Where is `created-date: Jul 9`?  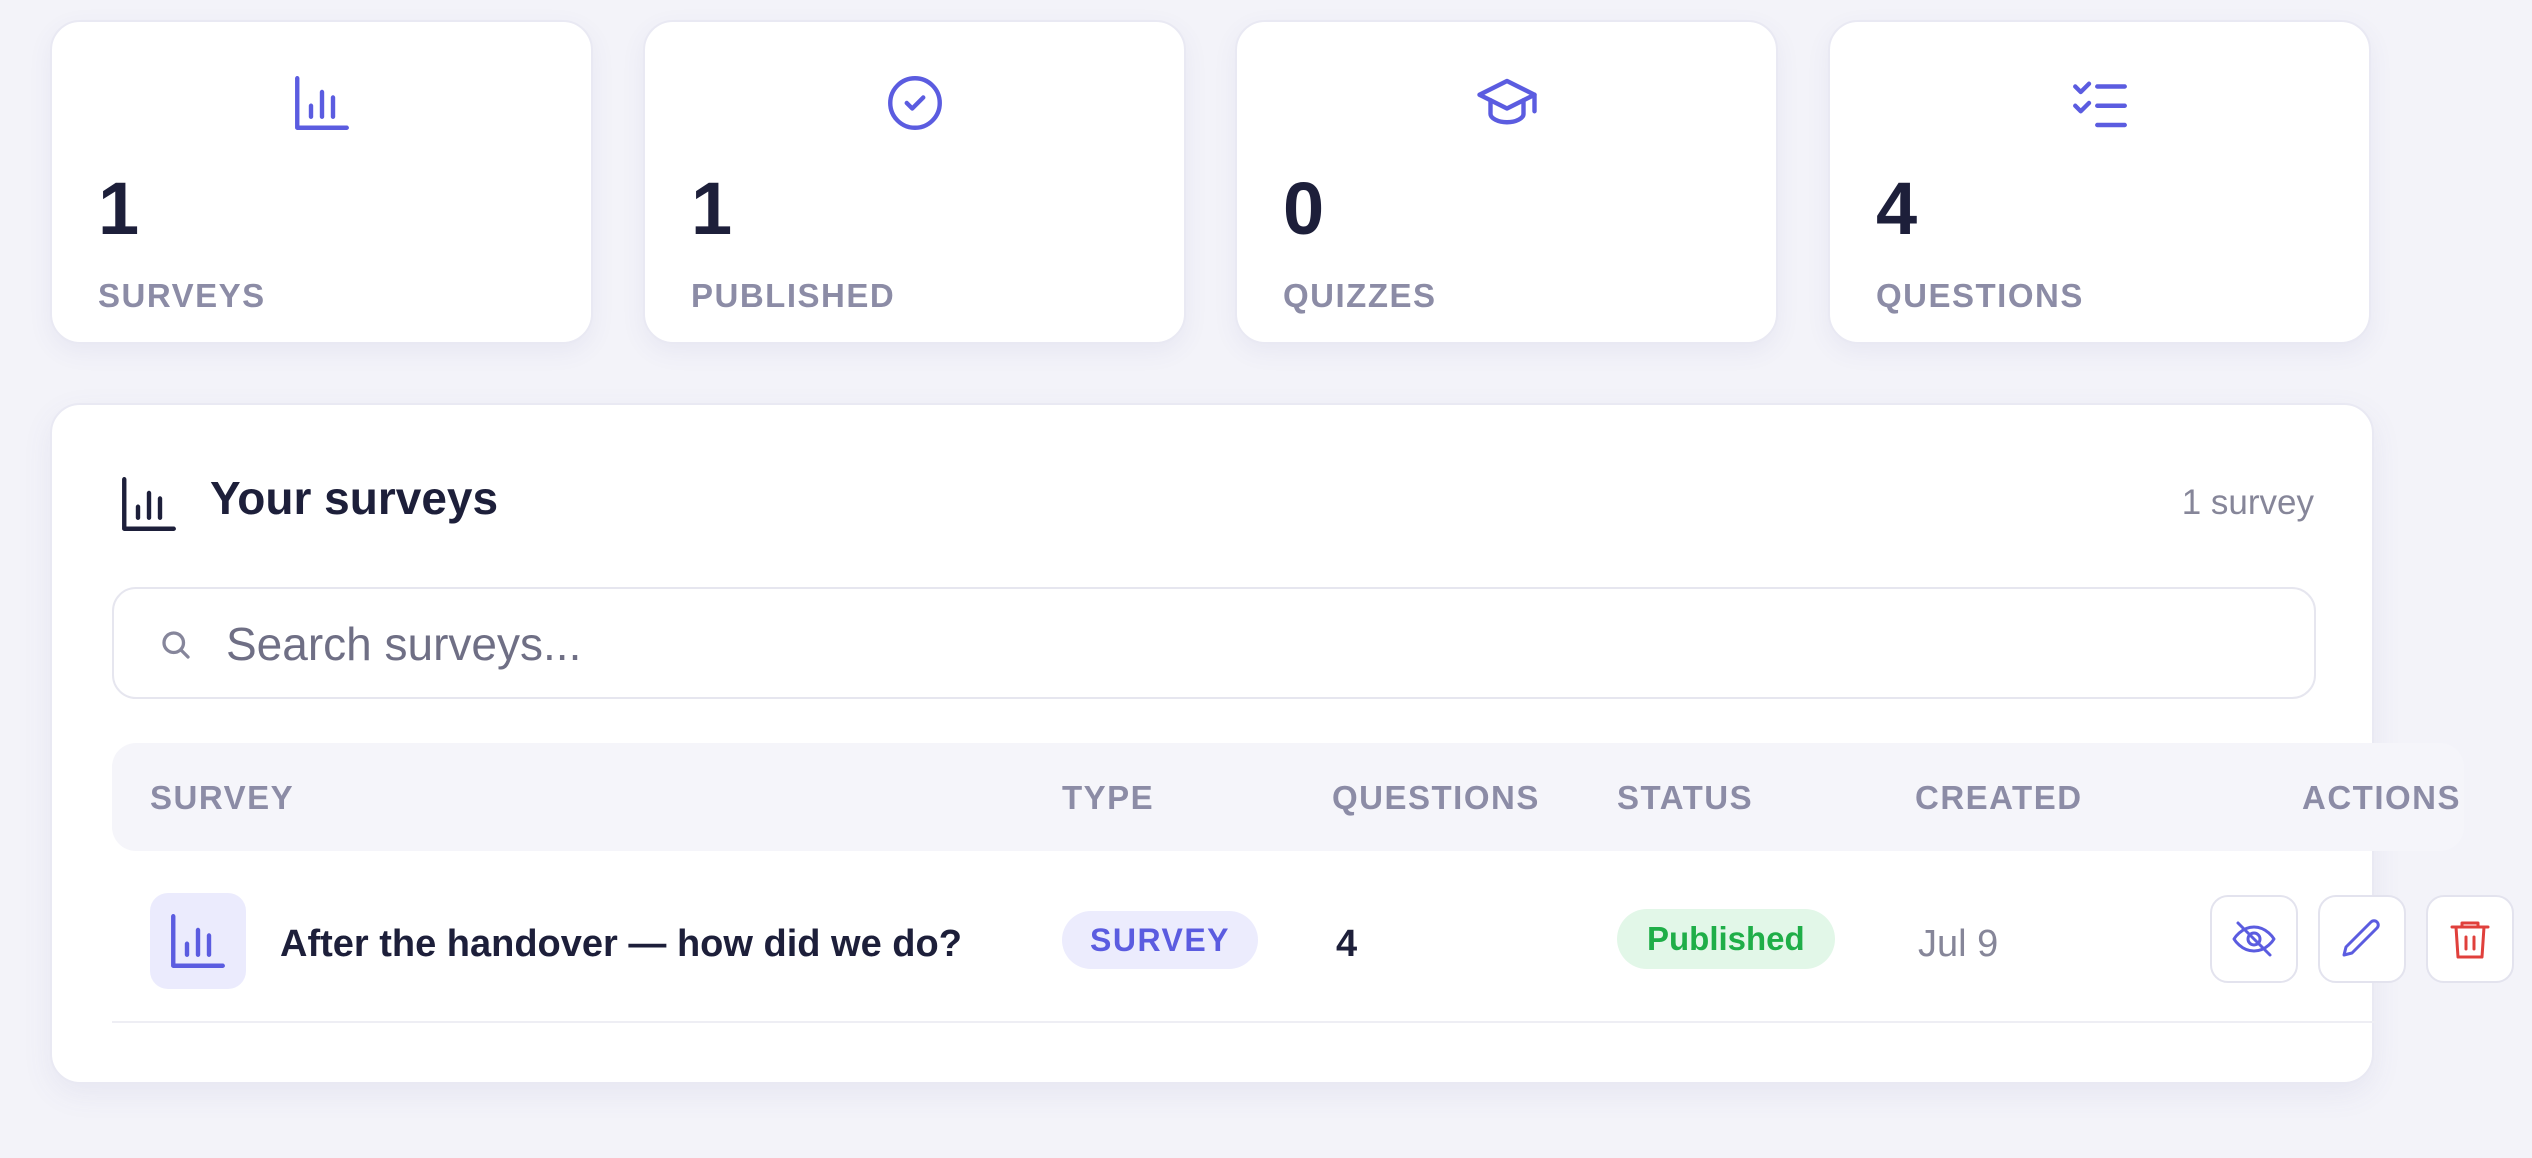
created-date: Jul 9 is located at coordinates (1958, 944).